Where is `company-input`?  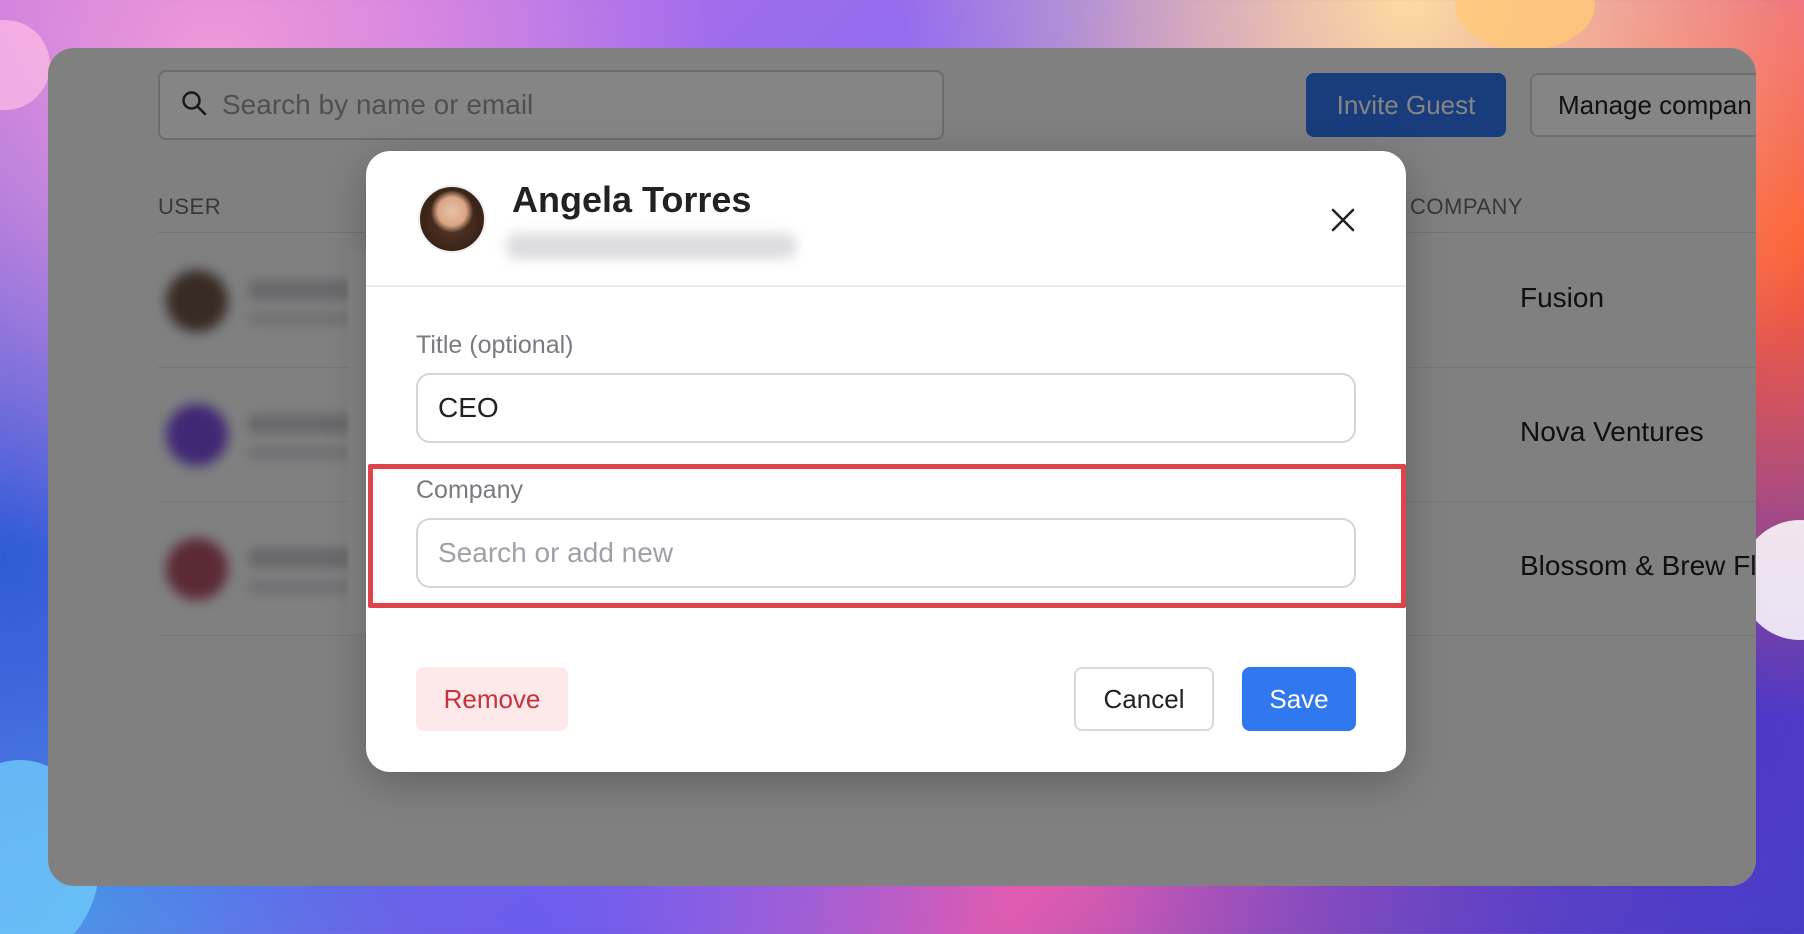 company-input is located at coordinates (886, 553).